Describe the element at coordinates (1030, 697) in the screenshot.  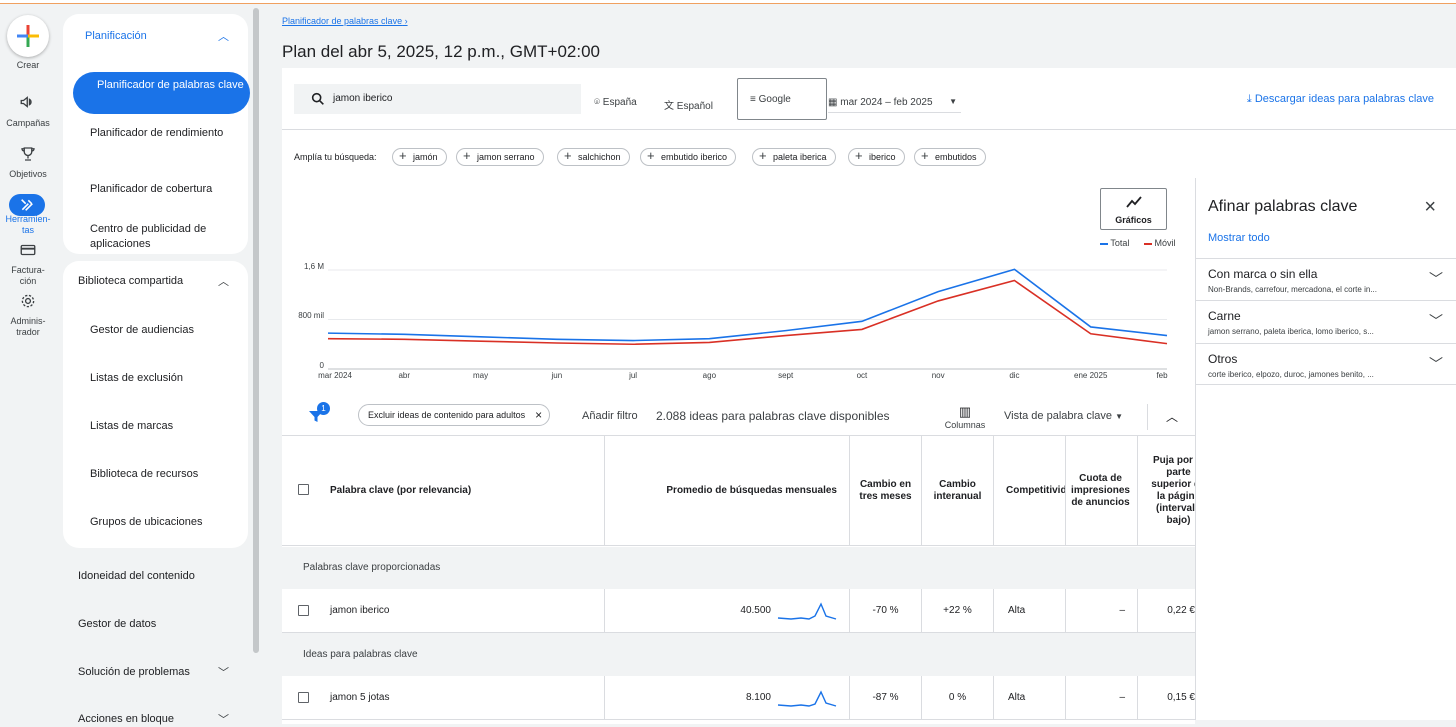
I see `row-competition: Alta` at that location.